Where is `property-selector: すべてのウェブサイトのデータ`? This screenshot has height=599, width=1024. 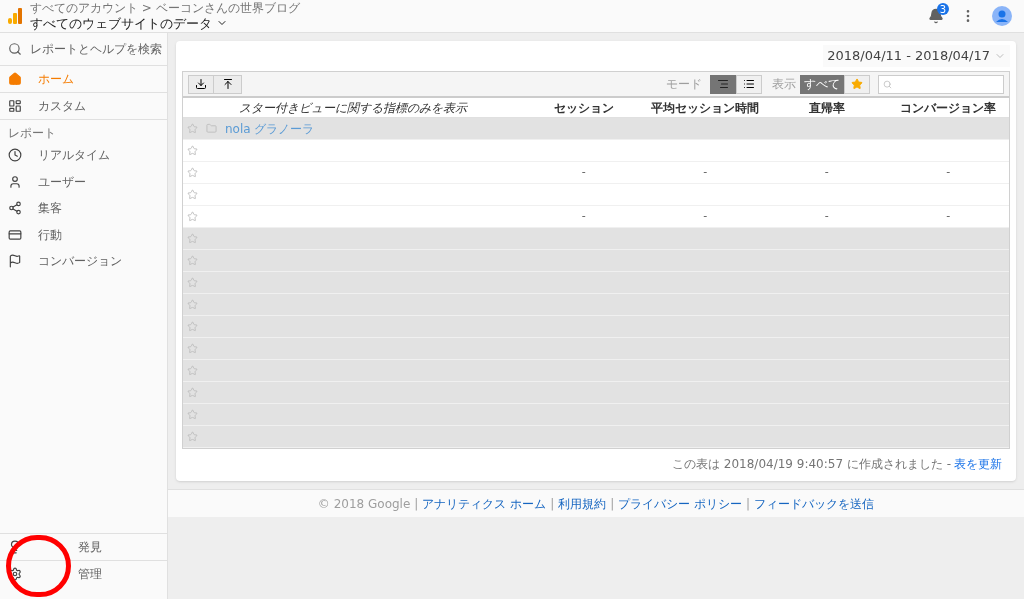
property-selector: すべてのウェブサイトのデータ is located at coordinates (165, 23).